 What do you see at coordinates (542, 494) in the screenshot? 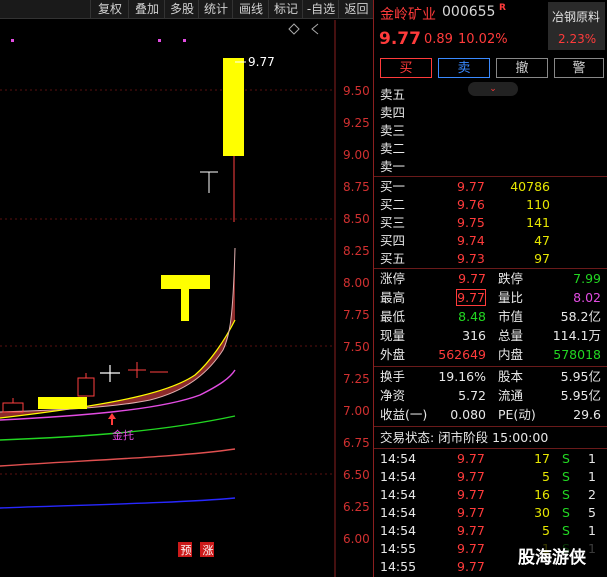
I see `tick-volume: 16` at bounding box center [542, 494].